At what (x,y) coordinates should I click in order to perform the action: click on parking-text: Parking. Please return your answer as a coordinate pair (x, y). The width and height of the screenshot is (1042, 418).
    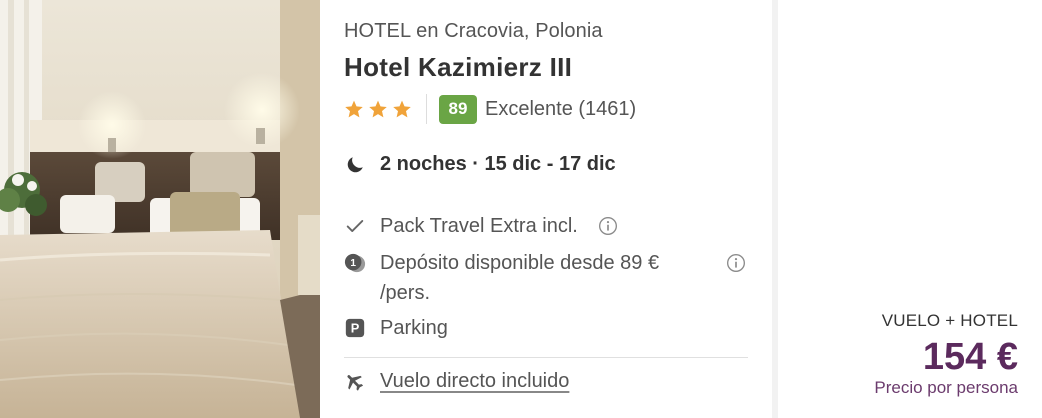
    Looking at the image, I should click on (414, 328).